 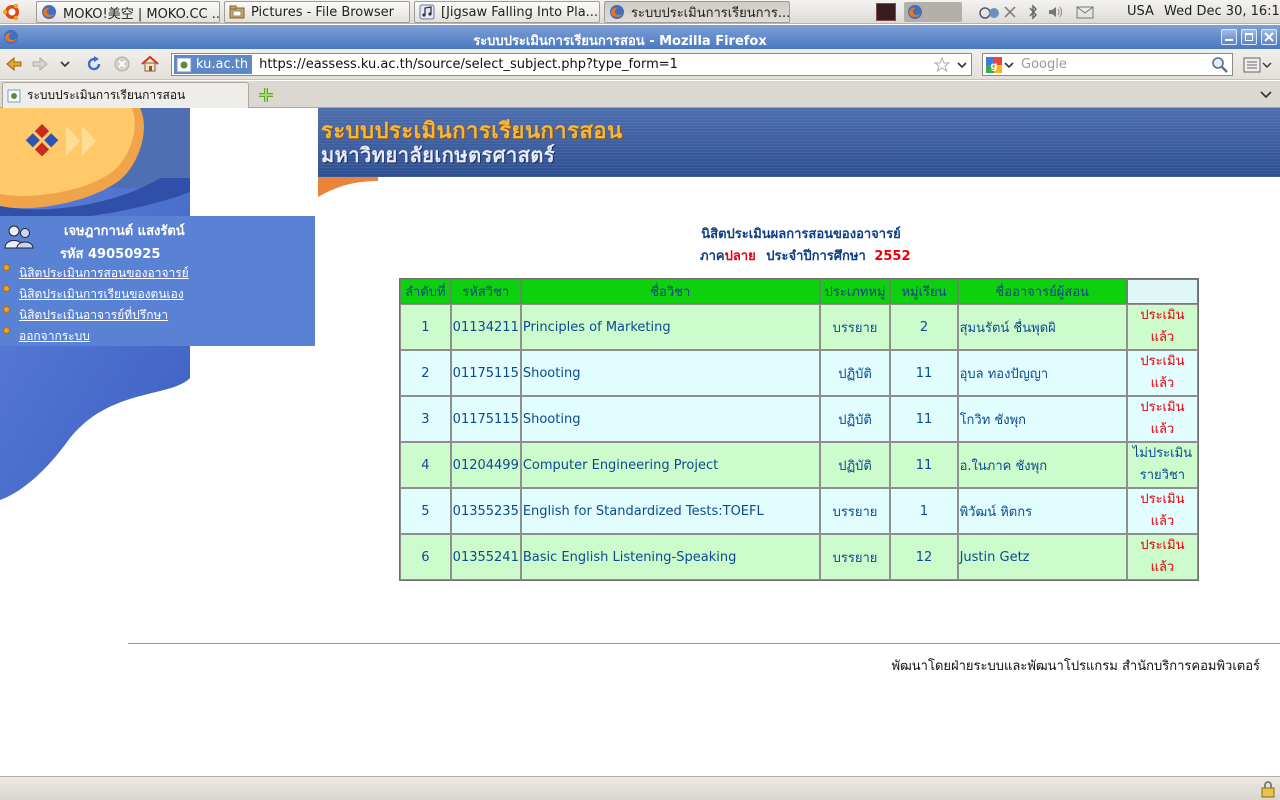 I want to click on search-engine-button: g, so click(x=1000, y=65).